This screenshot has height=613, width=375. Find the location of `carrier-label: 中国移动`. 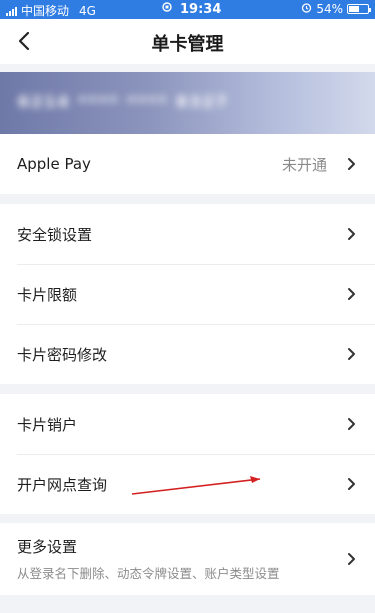

carrier-label: 中国移动 is located at coordinates (45, 11).